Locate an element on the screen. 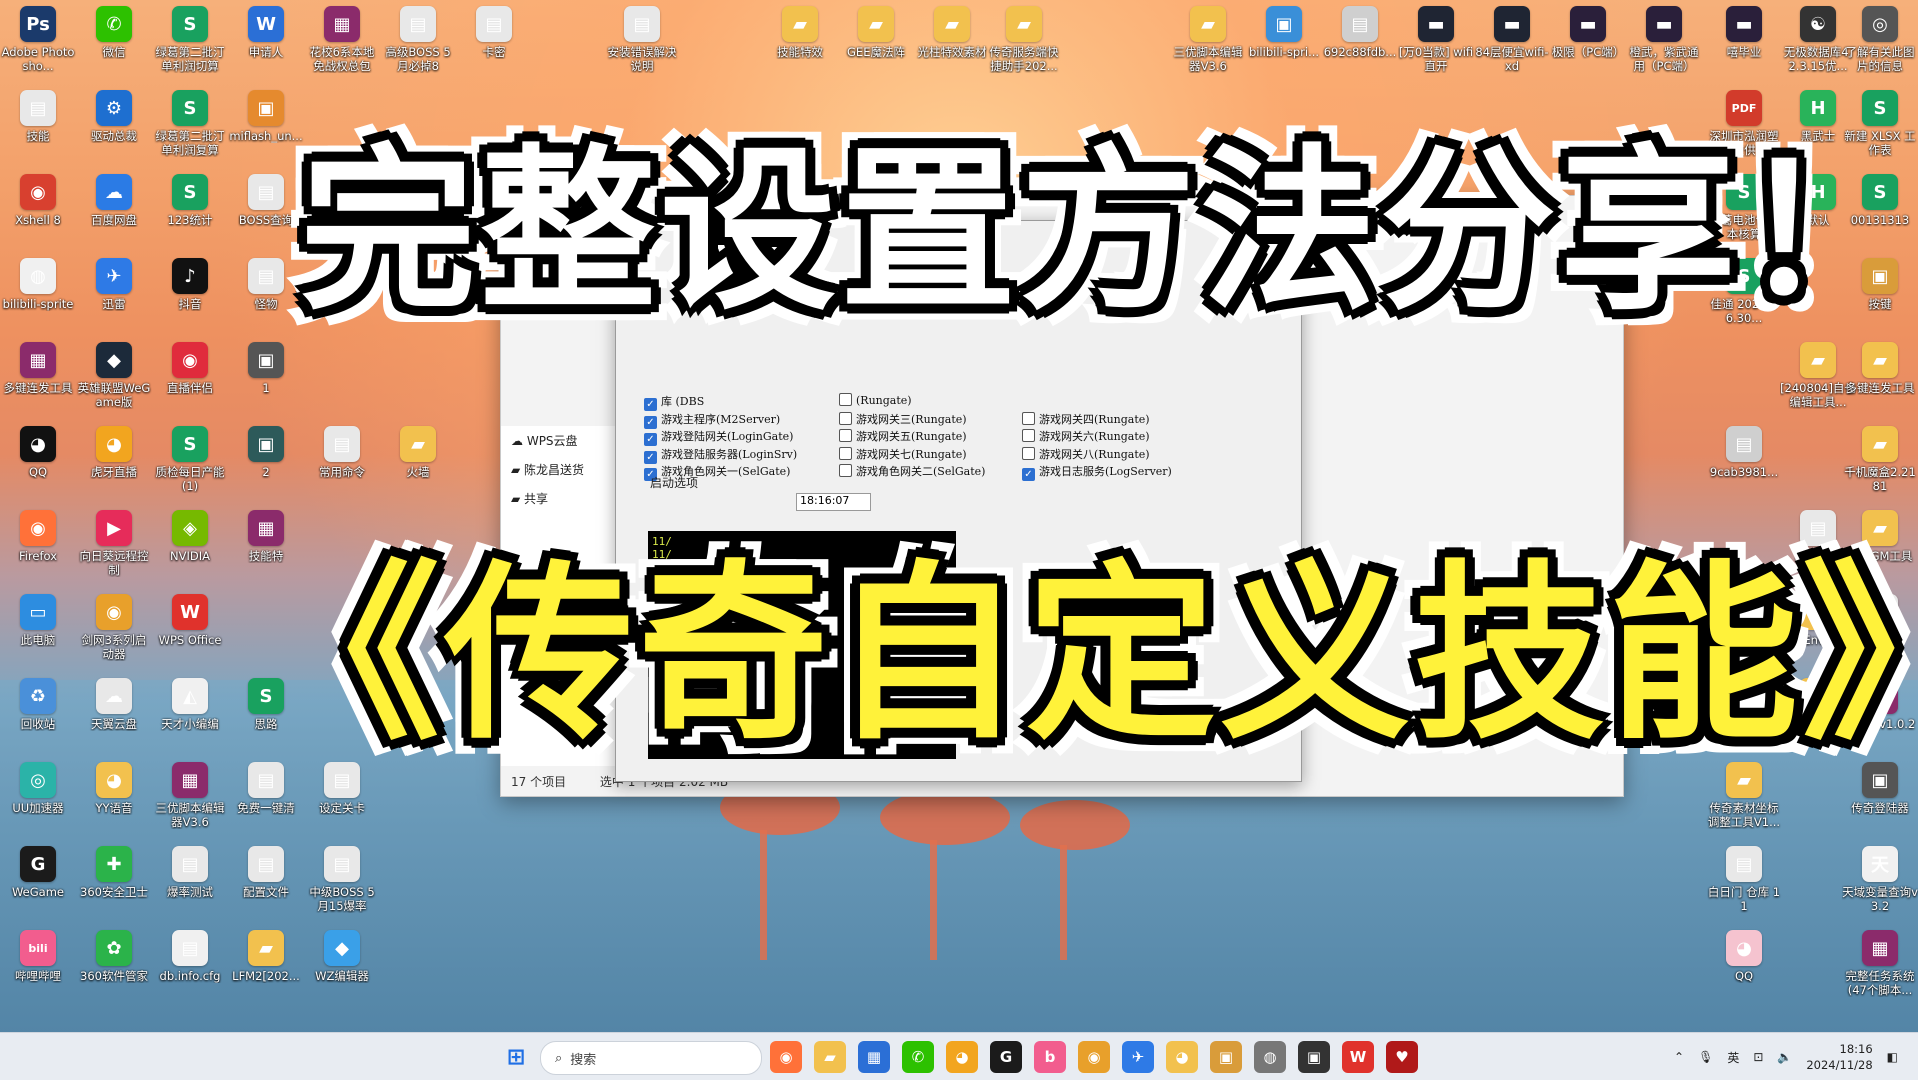  taskbar-app-xunlei: ✈ is located at coordinates (1138, 1057).